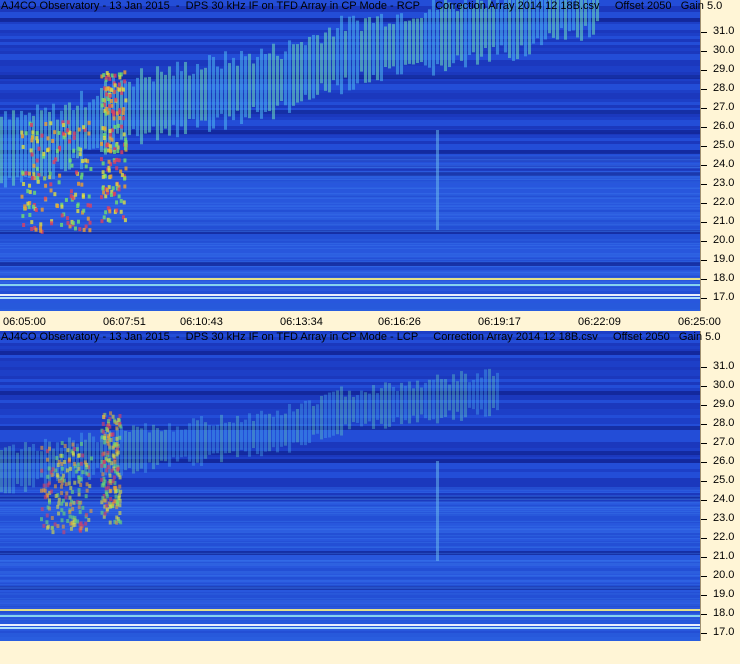 The width and height of the screenshot is (740, 664). I want to click on time-tick: 06:22:09, so click(599, 322).